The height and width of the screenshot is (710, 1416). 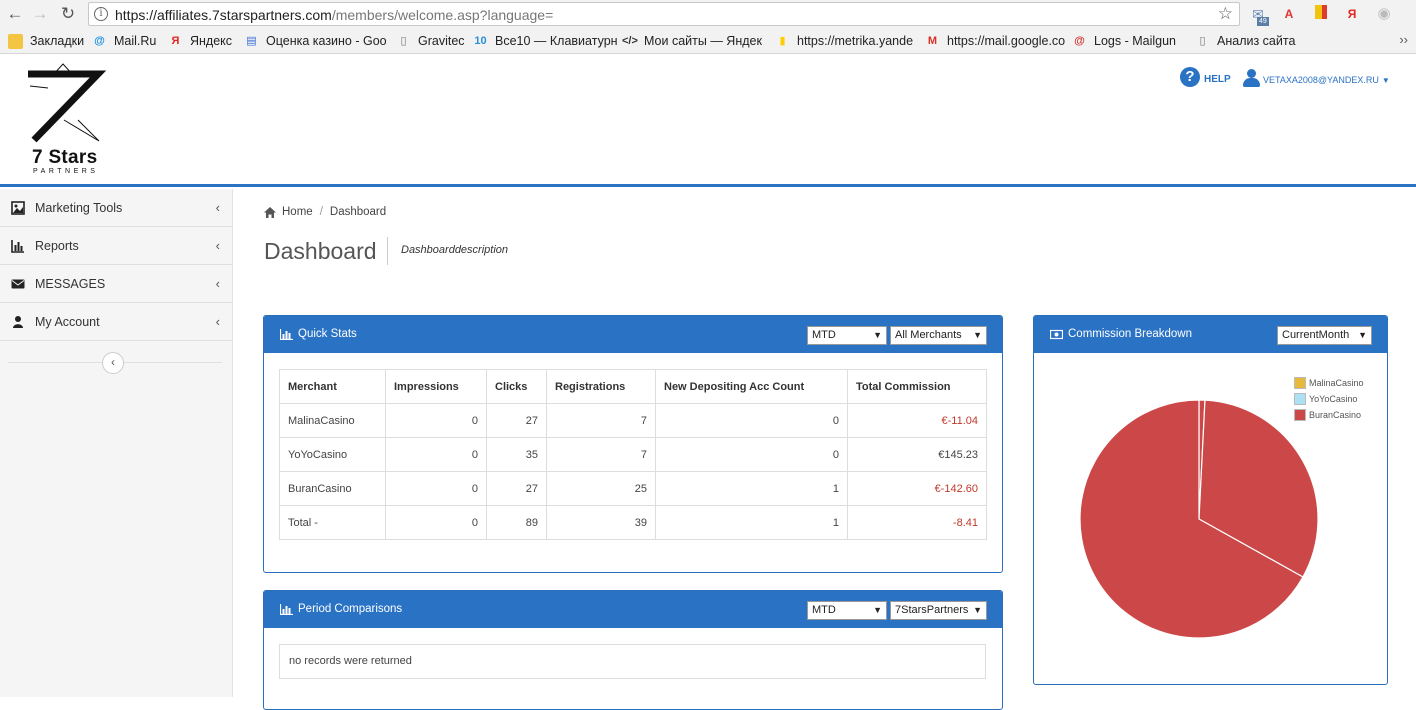 I want to click on table-row: YoYoCasino 0 35 7 0 €145.23, so click(x=633, y=454).